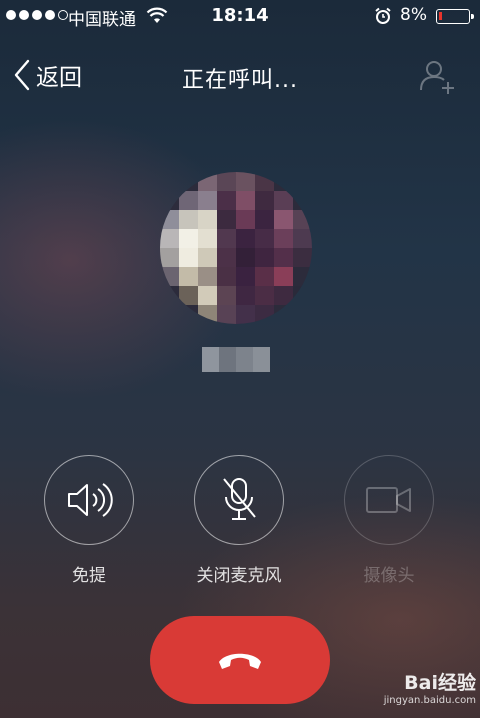  Describe the element at coordinates (440, 683) in the screenshot. I see `watermark-logo: Bai经验` at that location.